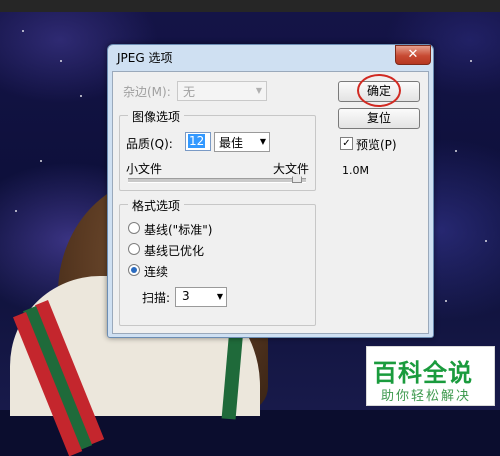 The image size is (500, 456). What do you see at coordinates (174, 251) in the screenshot?
I see `radio-label: 基线已优化` at bounding box center [174, 251].